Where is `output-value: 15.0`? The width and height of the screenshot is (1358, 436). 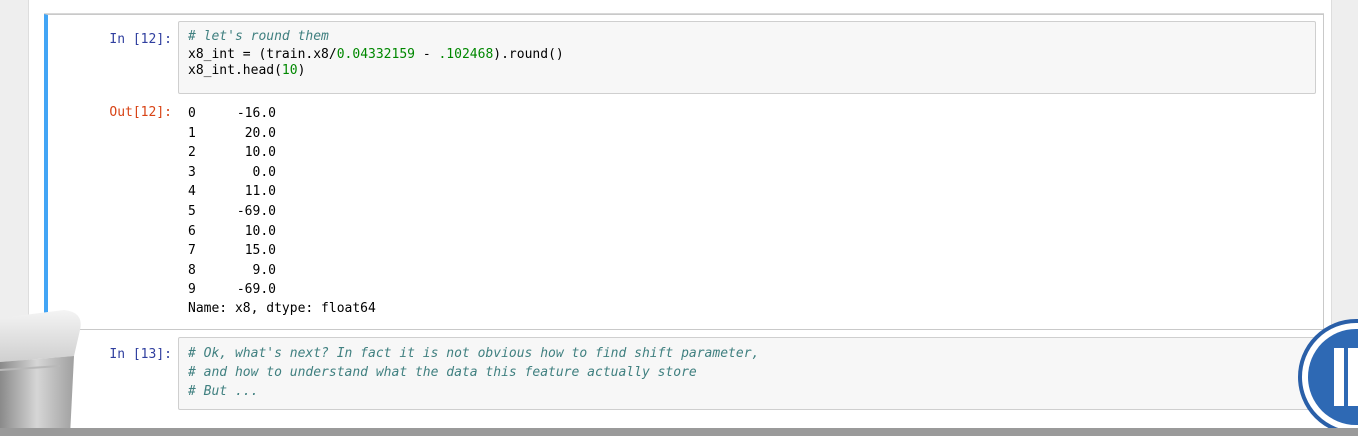 output-value: 15.0 is located at coordinates (260, 251).